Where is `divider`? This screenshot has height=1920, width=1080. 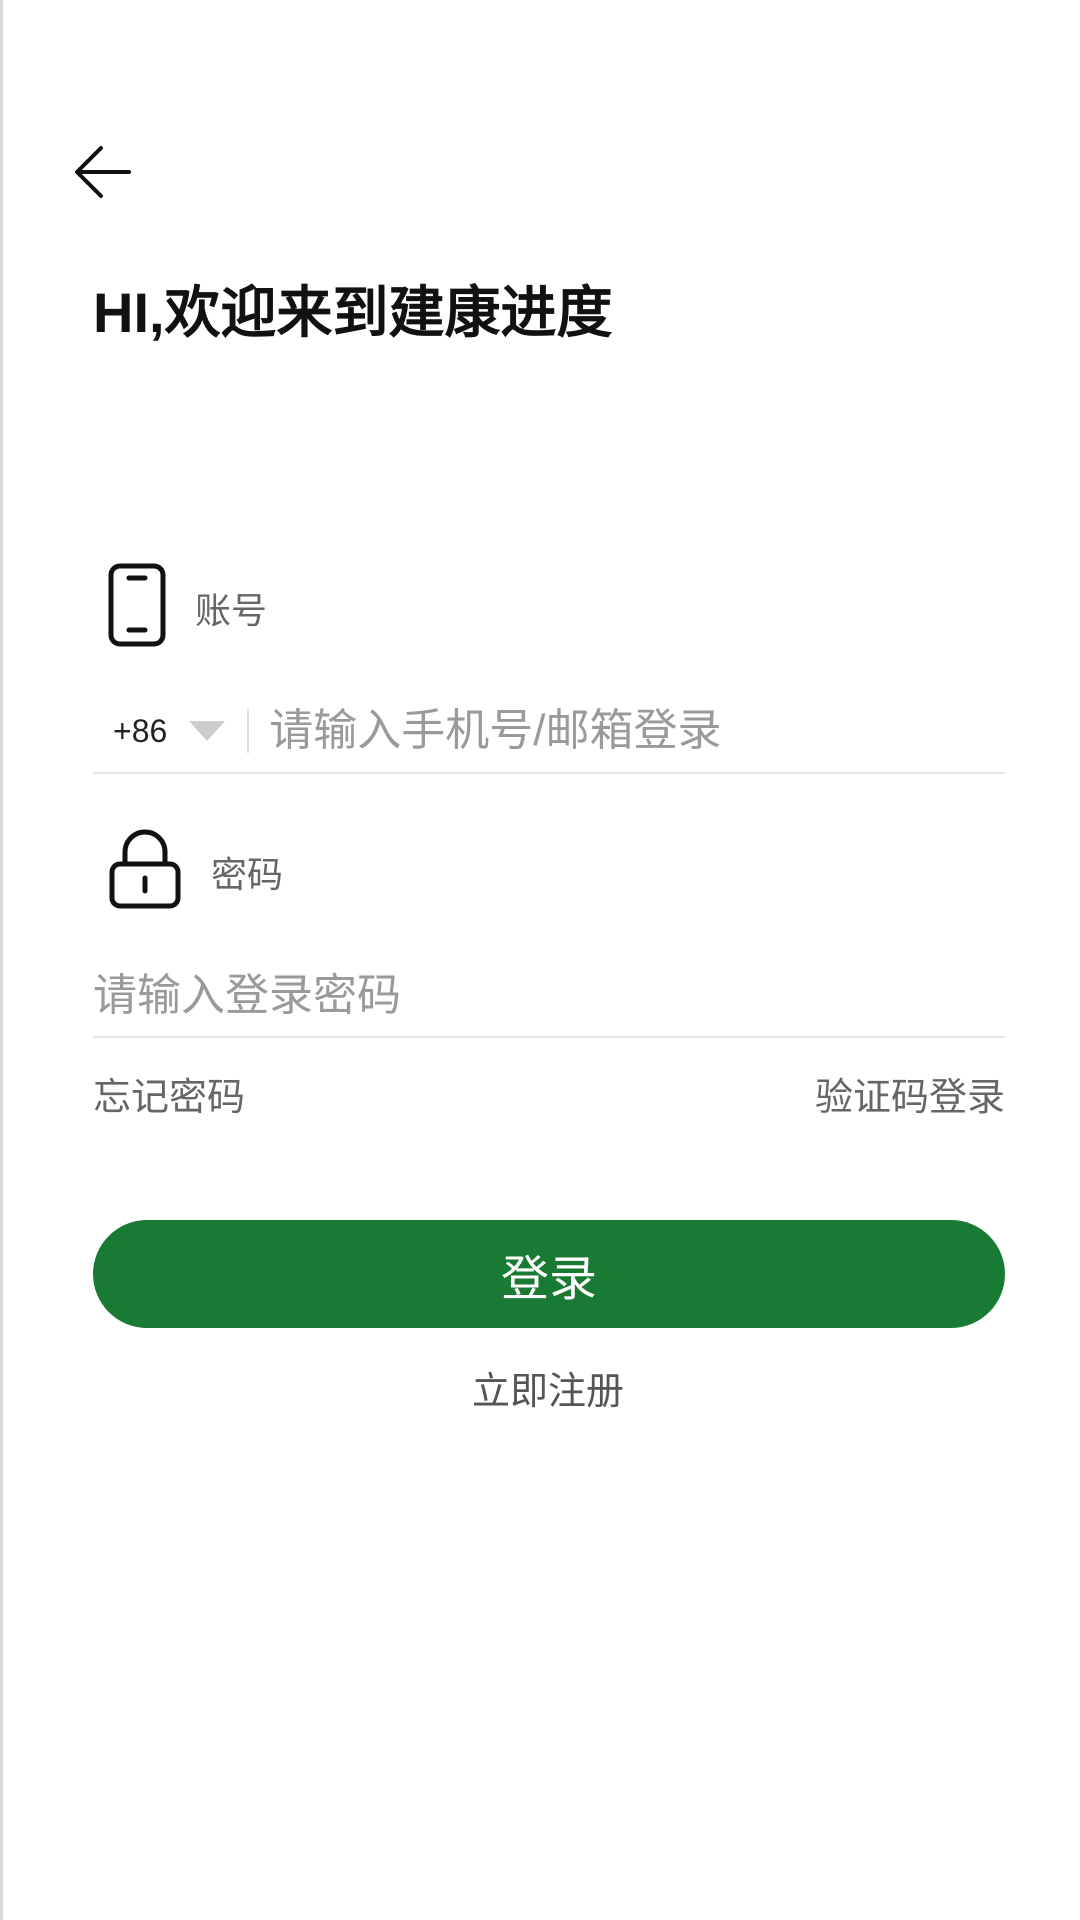 divider is located at coordinates (248, 731).